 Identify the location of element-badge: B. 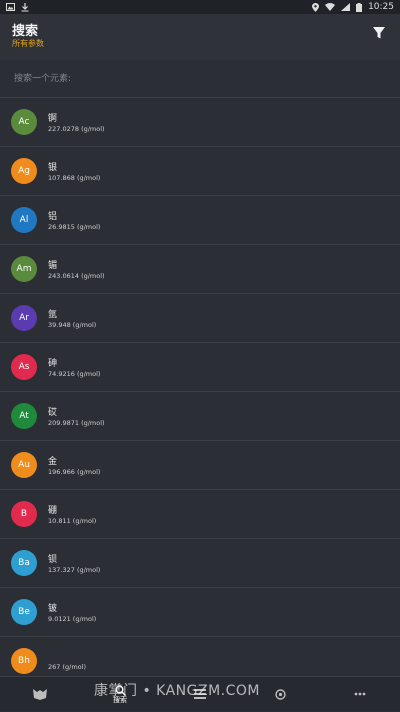
(24, 514).